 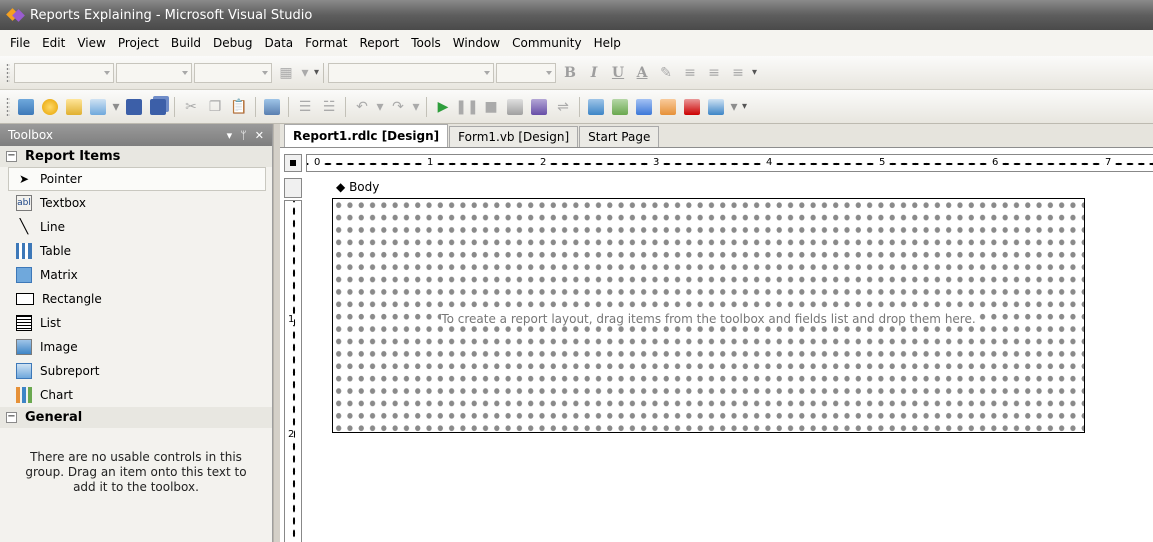 I want to click on font-point-combo, so click(x=526, y=72).